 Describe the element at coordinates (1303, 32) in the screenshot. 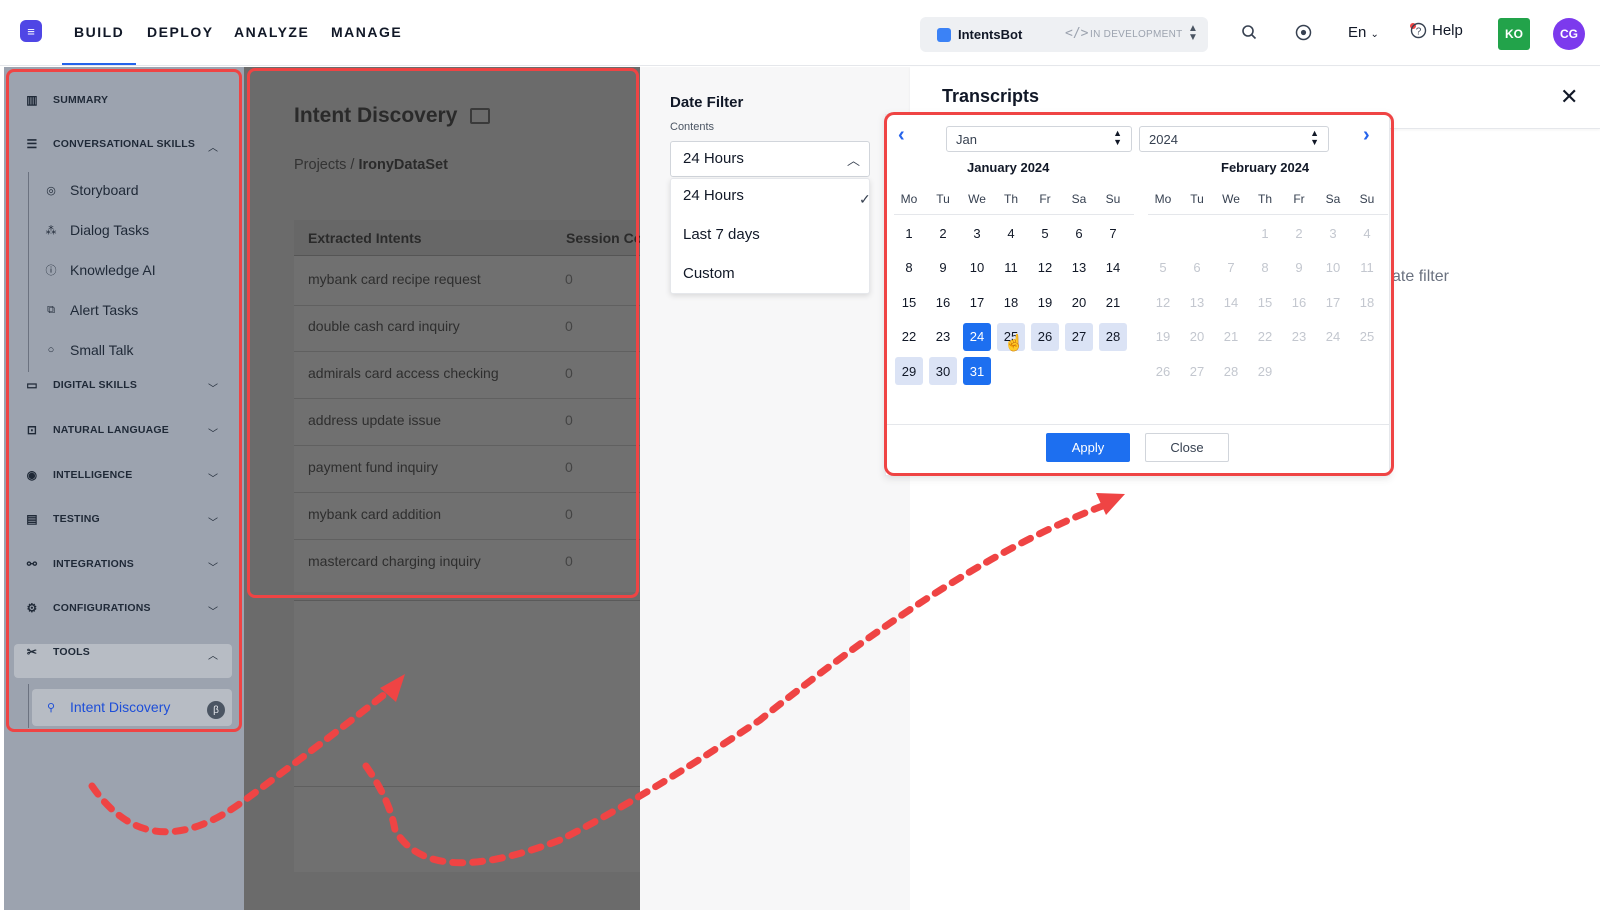

I see `record-icon` at that location.